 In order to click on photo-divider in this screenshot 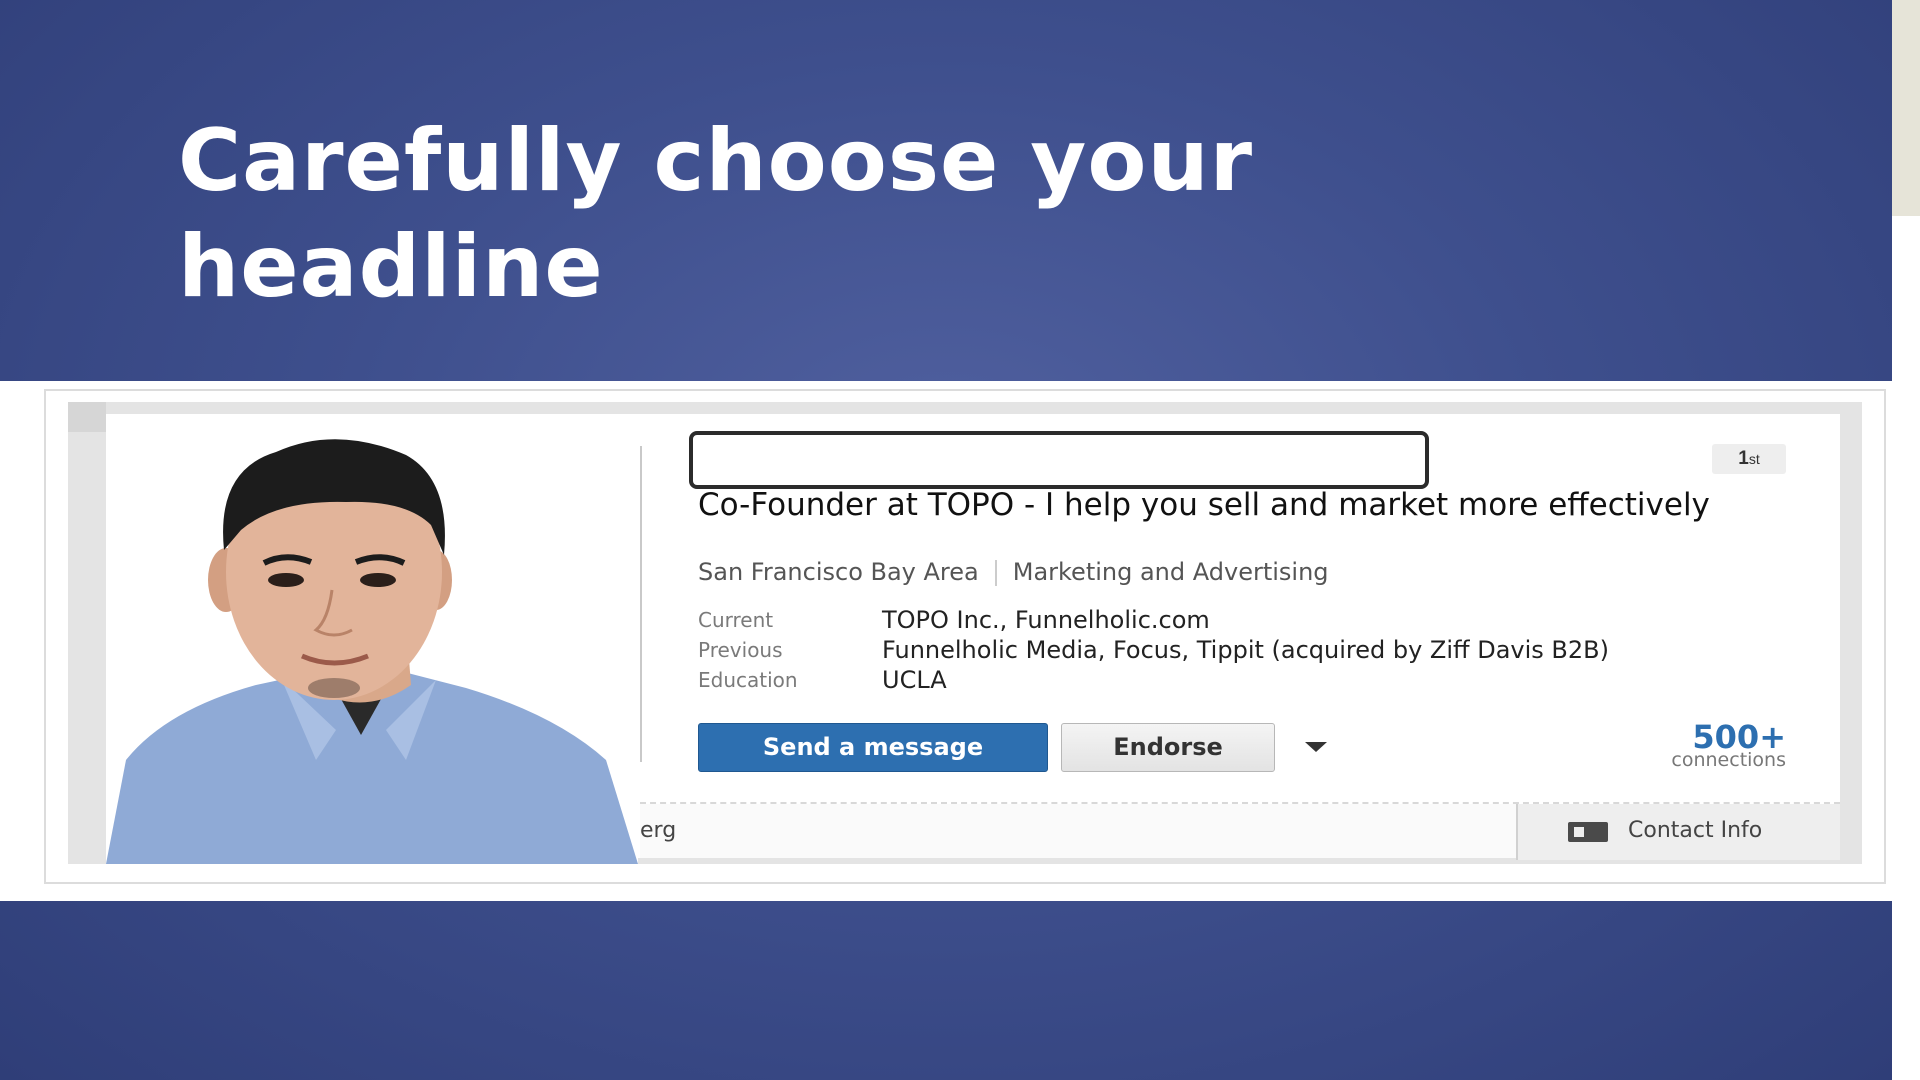, I will do `click(641, 604)`.